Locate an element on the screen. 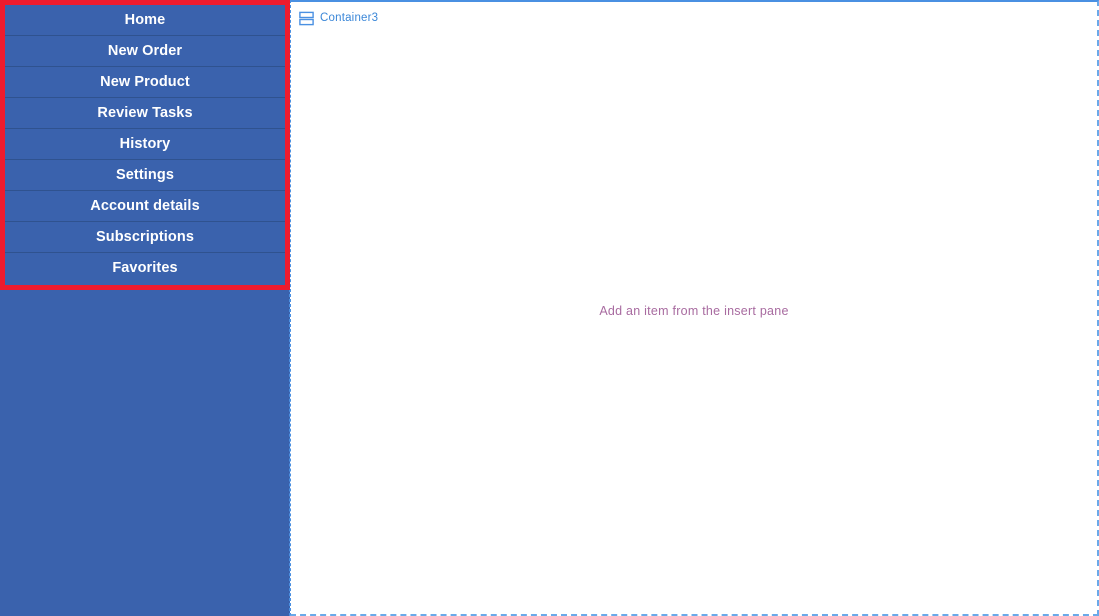 This screenshot has width=1099, height=616. sidebar-item-review-tasks: Review Tasks is located at coordinates (145, 113).